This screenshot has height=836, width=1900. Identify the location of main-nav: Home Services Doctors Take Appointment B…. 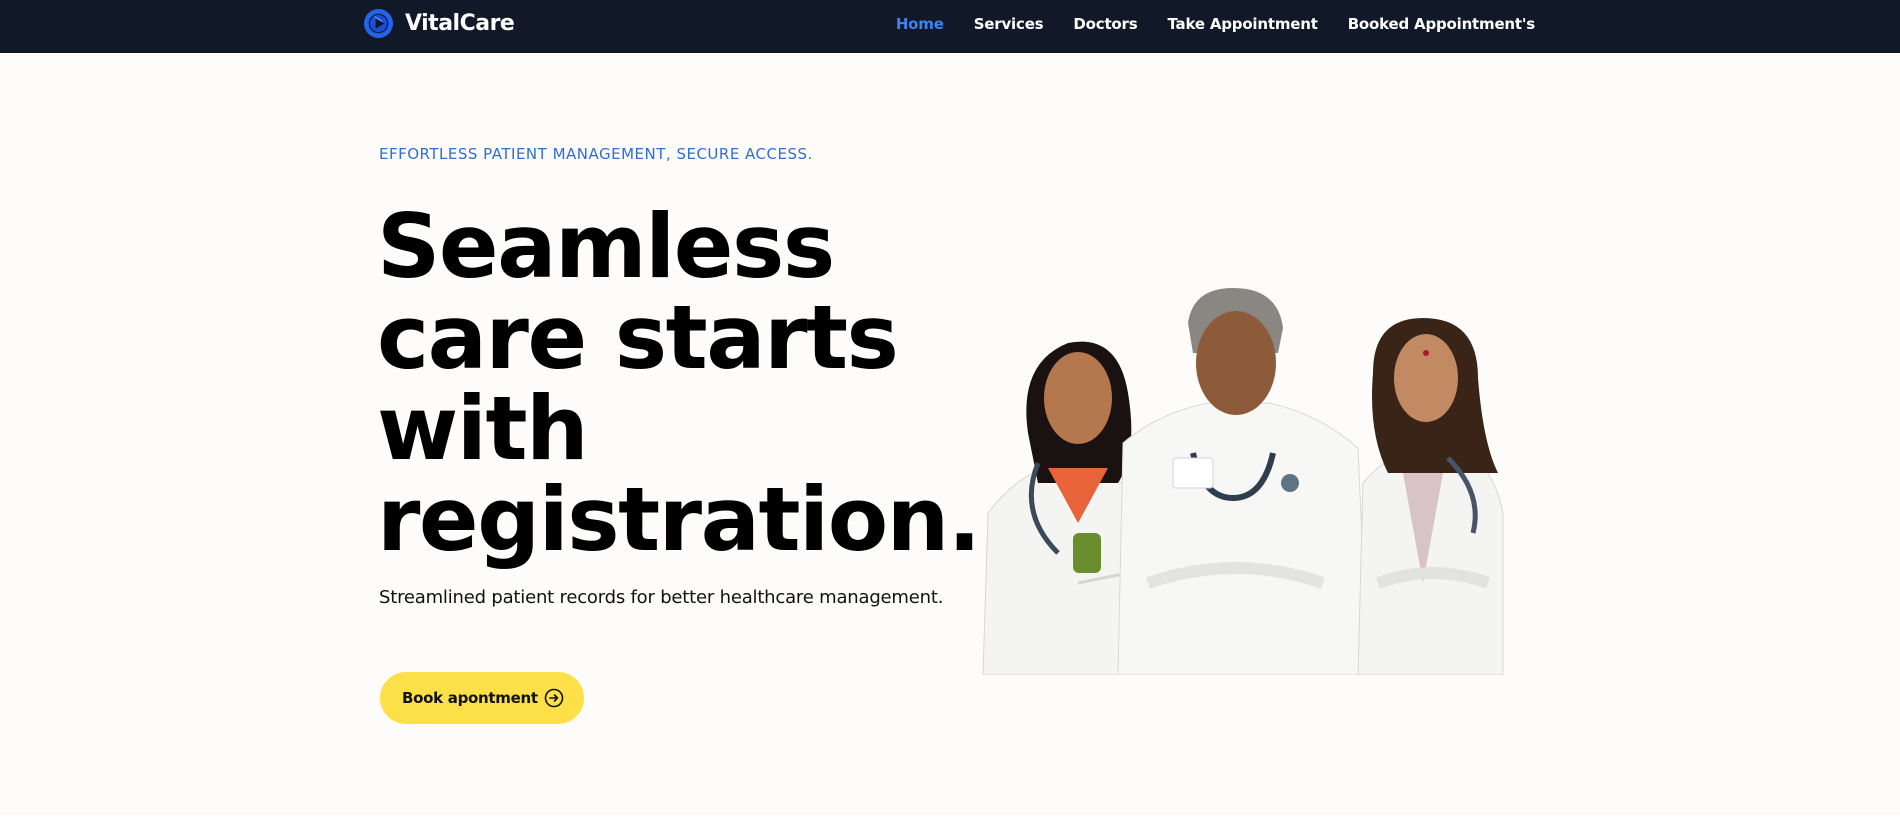
(1215, 24).